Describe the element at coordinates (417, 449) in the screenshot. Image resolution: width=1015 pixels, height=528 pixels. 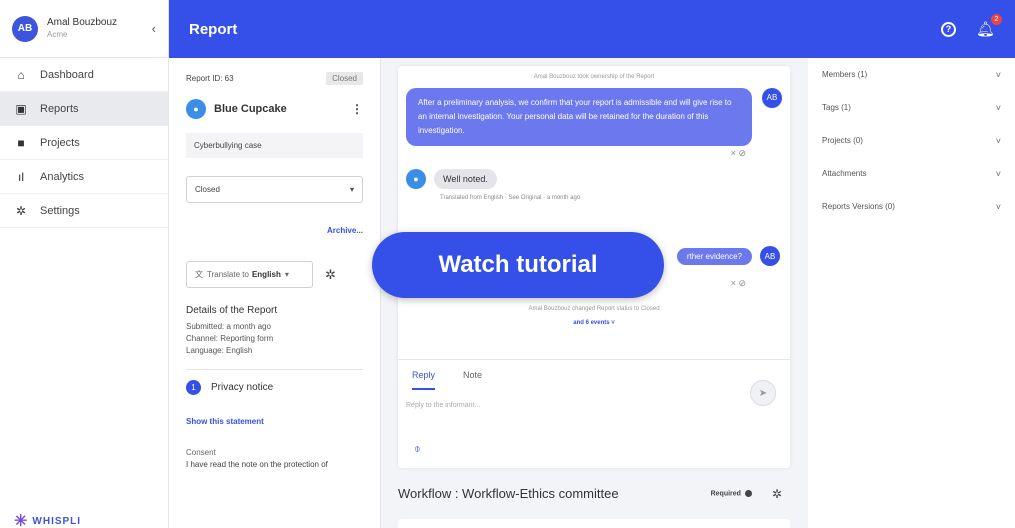
I see `attachment-icon: ⌽` at that location.